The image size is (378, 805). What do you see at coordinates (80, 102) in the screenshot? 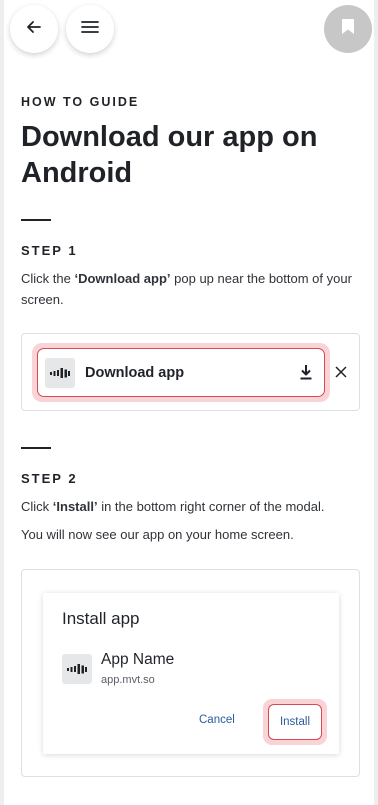
I see `guide-eyebrow: HOW TO GUIDE` at bounding box center [80, 102].